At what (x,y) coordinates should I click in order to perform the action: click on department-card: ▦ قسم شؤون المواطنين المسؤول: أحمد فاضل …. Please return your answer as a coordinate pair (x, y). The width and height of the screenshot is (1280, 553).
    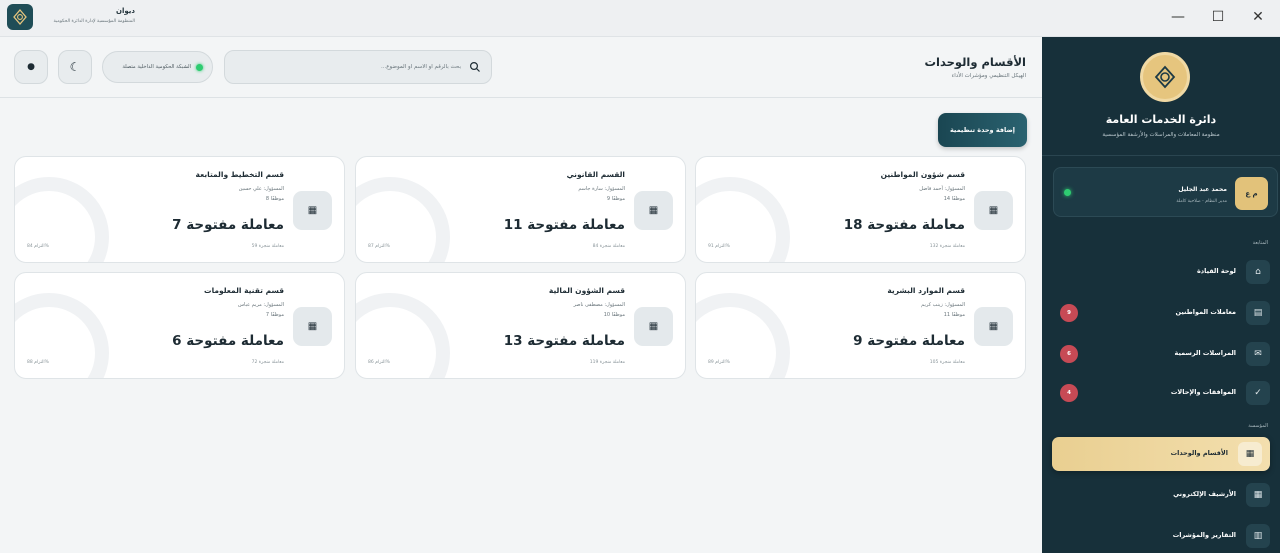
    Looking at the image, I should click on (860, 209).